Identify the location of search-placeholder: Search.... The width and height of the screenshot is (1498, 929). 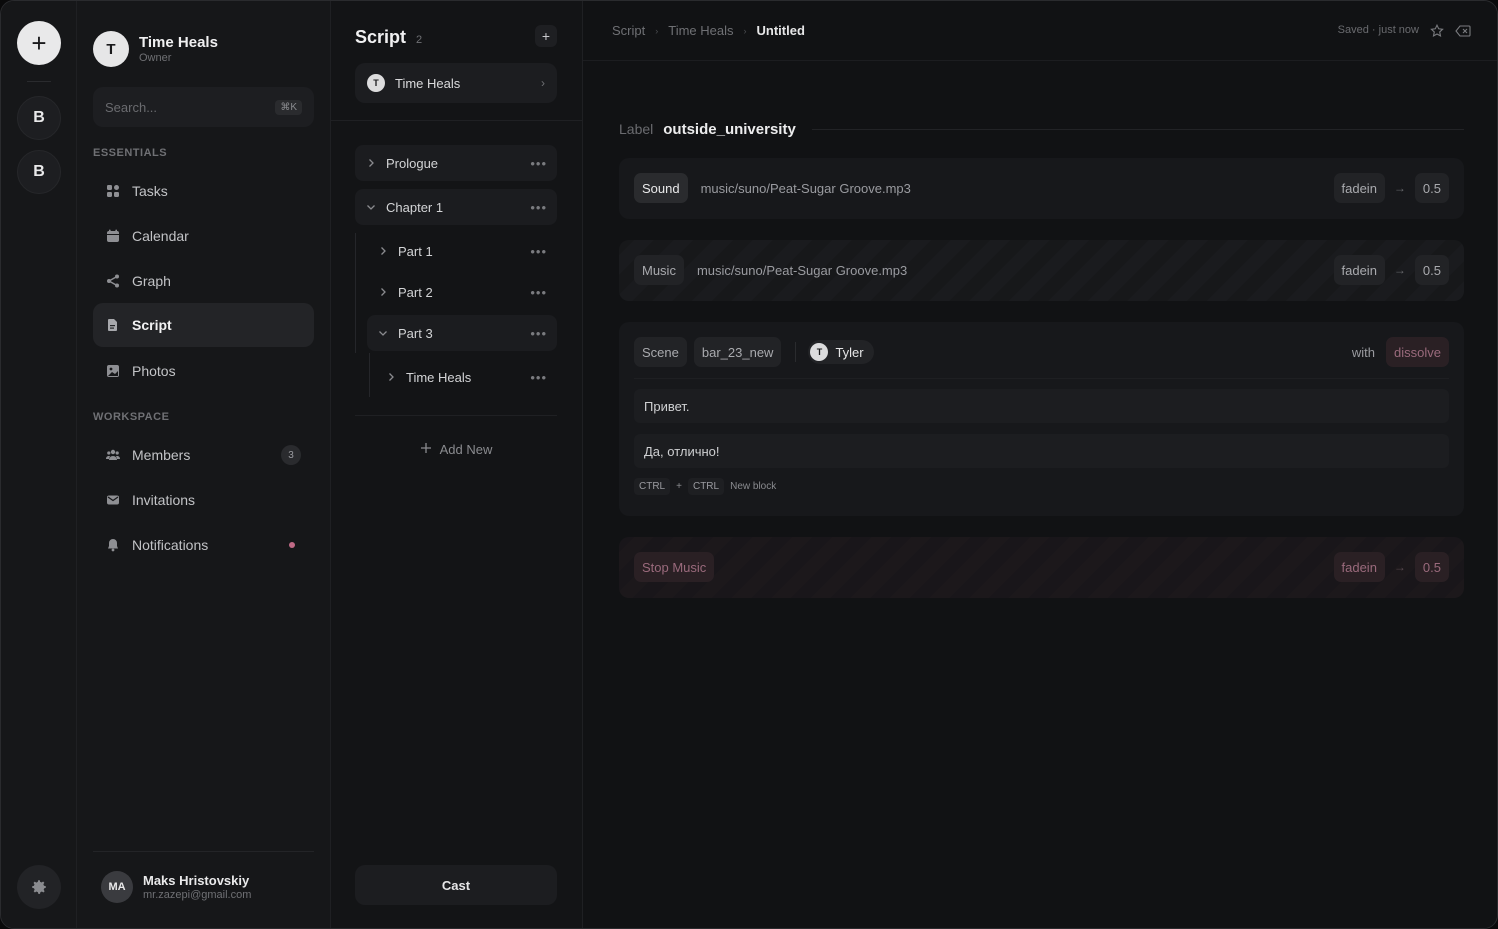
(131, 107).